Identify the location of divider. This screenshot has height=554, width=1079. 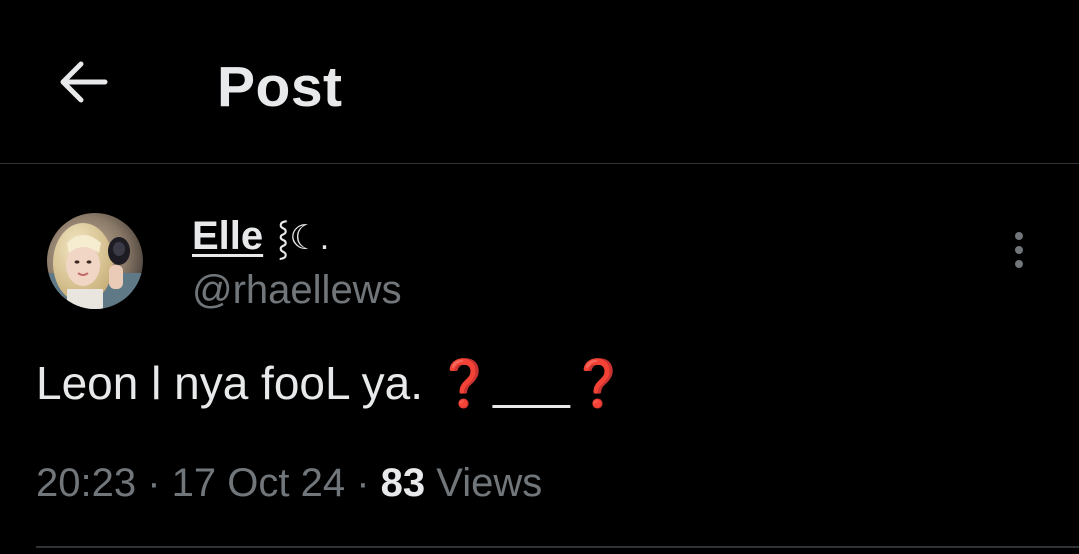
(557, 547).